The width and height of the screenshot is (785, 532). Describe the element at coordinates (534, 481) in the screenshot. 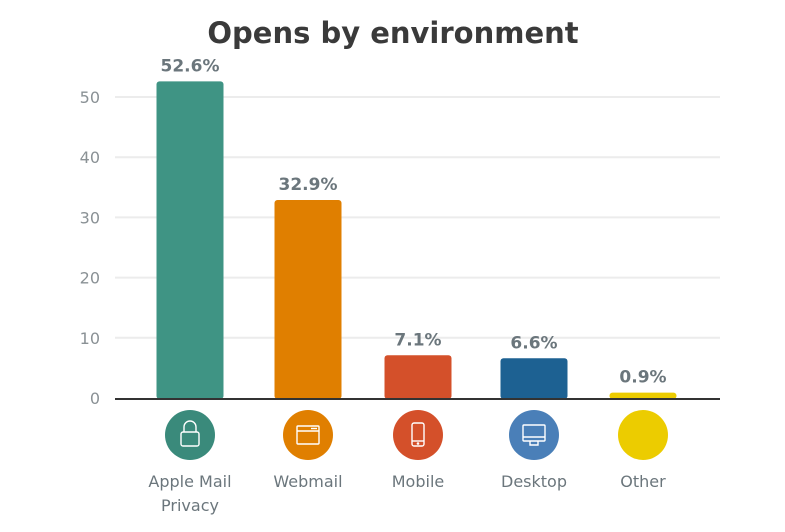

I see `category-label: Desktop` at that location.